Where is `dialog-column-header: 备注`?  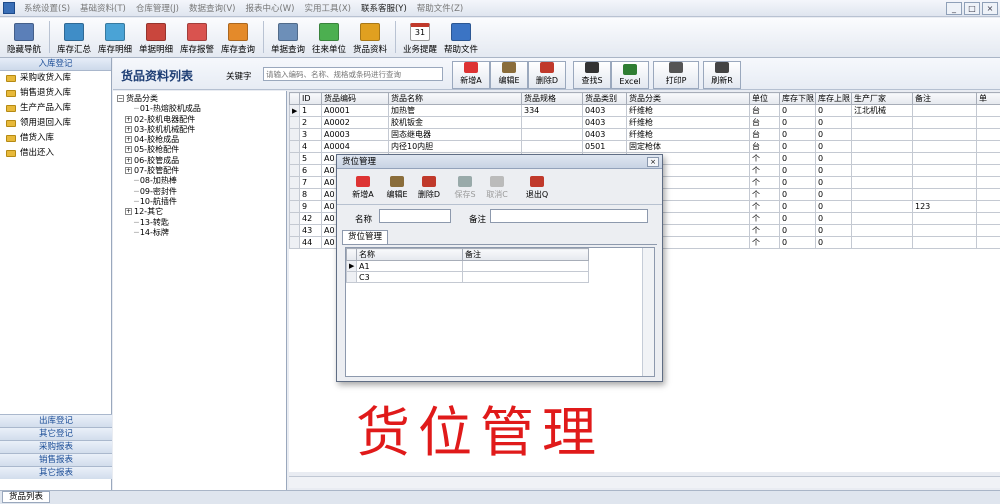
dialog-column-header: 备注 is located at coordinates (525, 254).